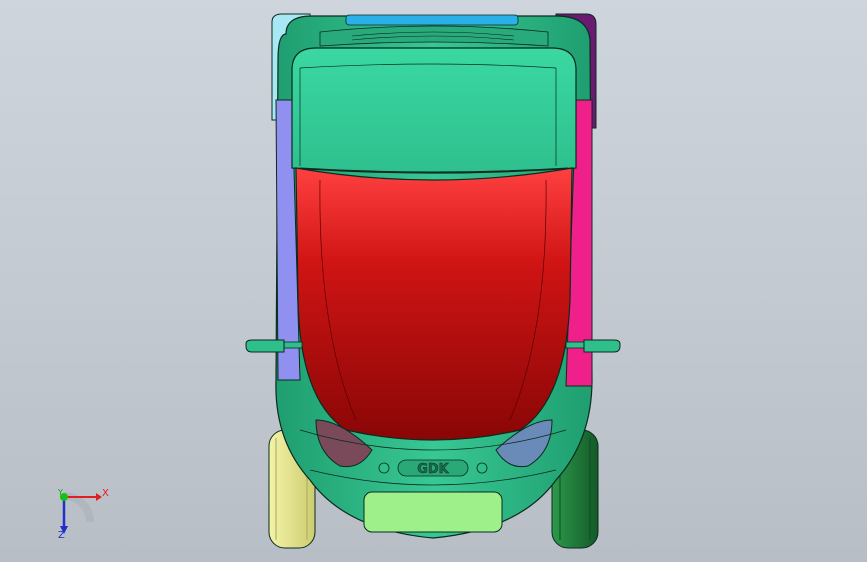 Image resolution: width=867 pixels, height=562 pixels. What do you see at coordinates (60, 492) in the screenshot?
I see `y-axis-label: Y` at bounding box center [60, 492].